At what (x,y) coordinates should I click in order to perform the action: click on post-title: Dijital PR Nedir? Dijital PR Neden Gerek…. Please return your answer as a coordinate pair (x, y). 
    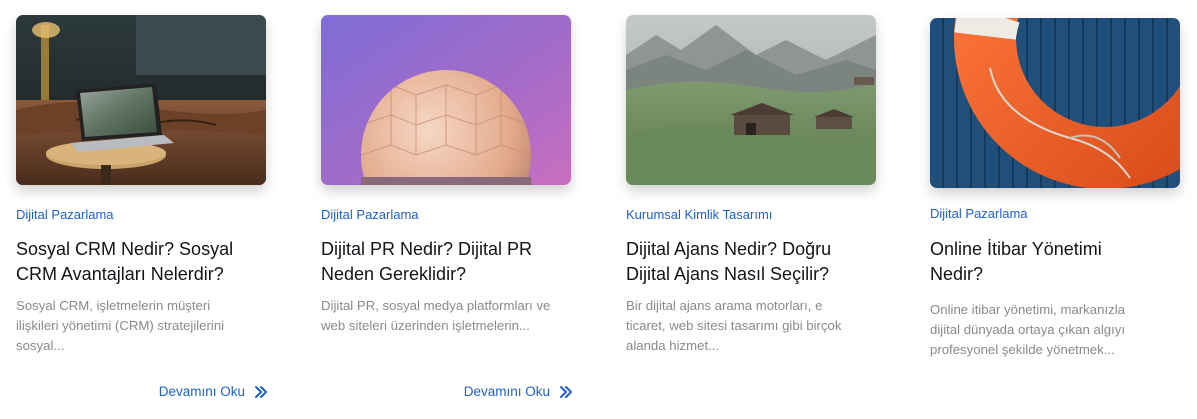
    Looking at the image, I should click on (446, 262).